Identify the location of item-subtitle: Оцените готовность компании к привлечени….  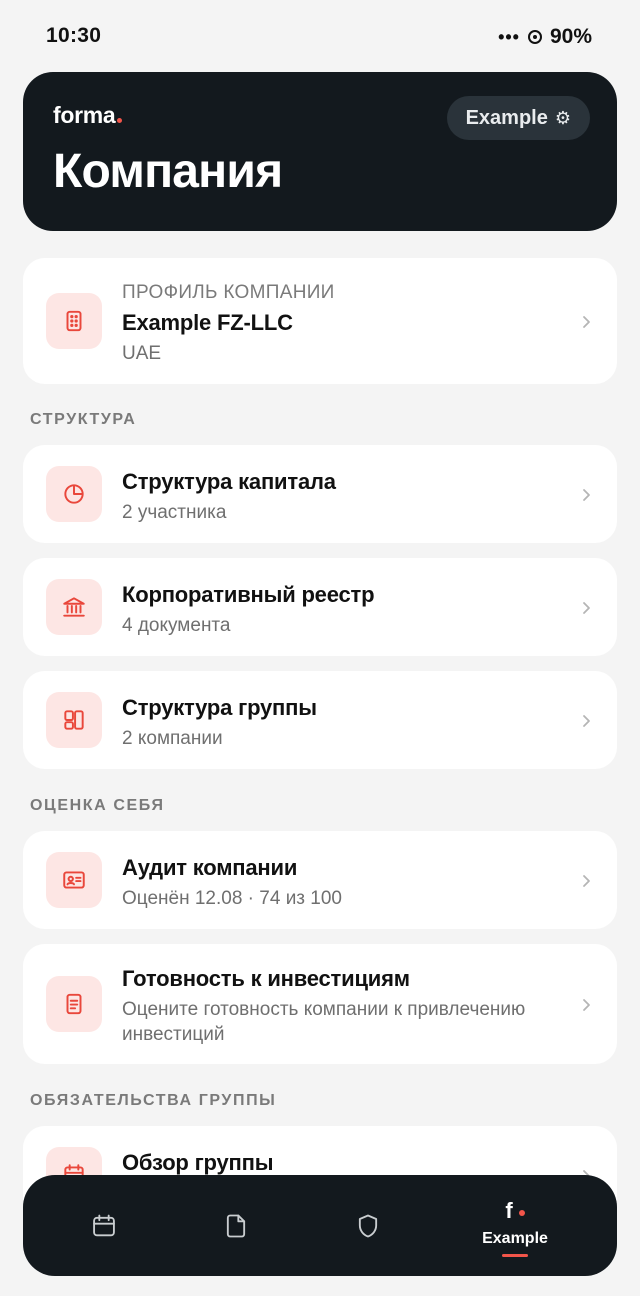
(324, 1022).